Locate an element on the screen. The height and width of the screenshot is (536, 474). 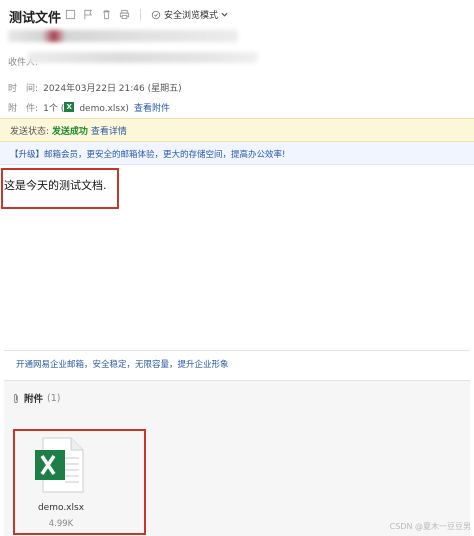
attachments-header: 附件 (1) is located at coordinates (36, 398).